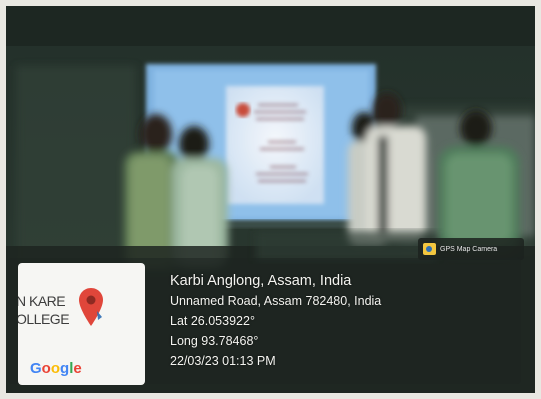  I want to click on gps-badge-label: GPS Map Camera, so click(469, 249).